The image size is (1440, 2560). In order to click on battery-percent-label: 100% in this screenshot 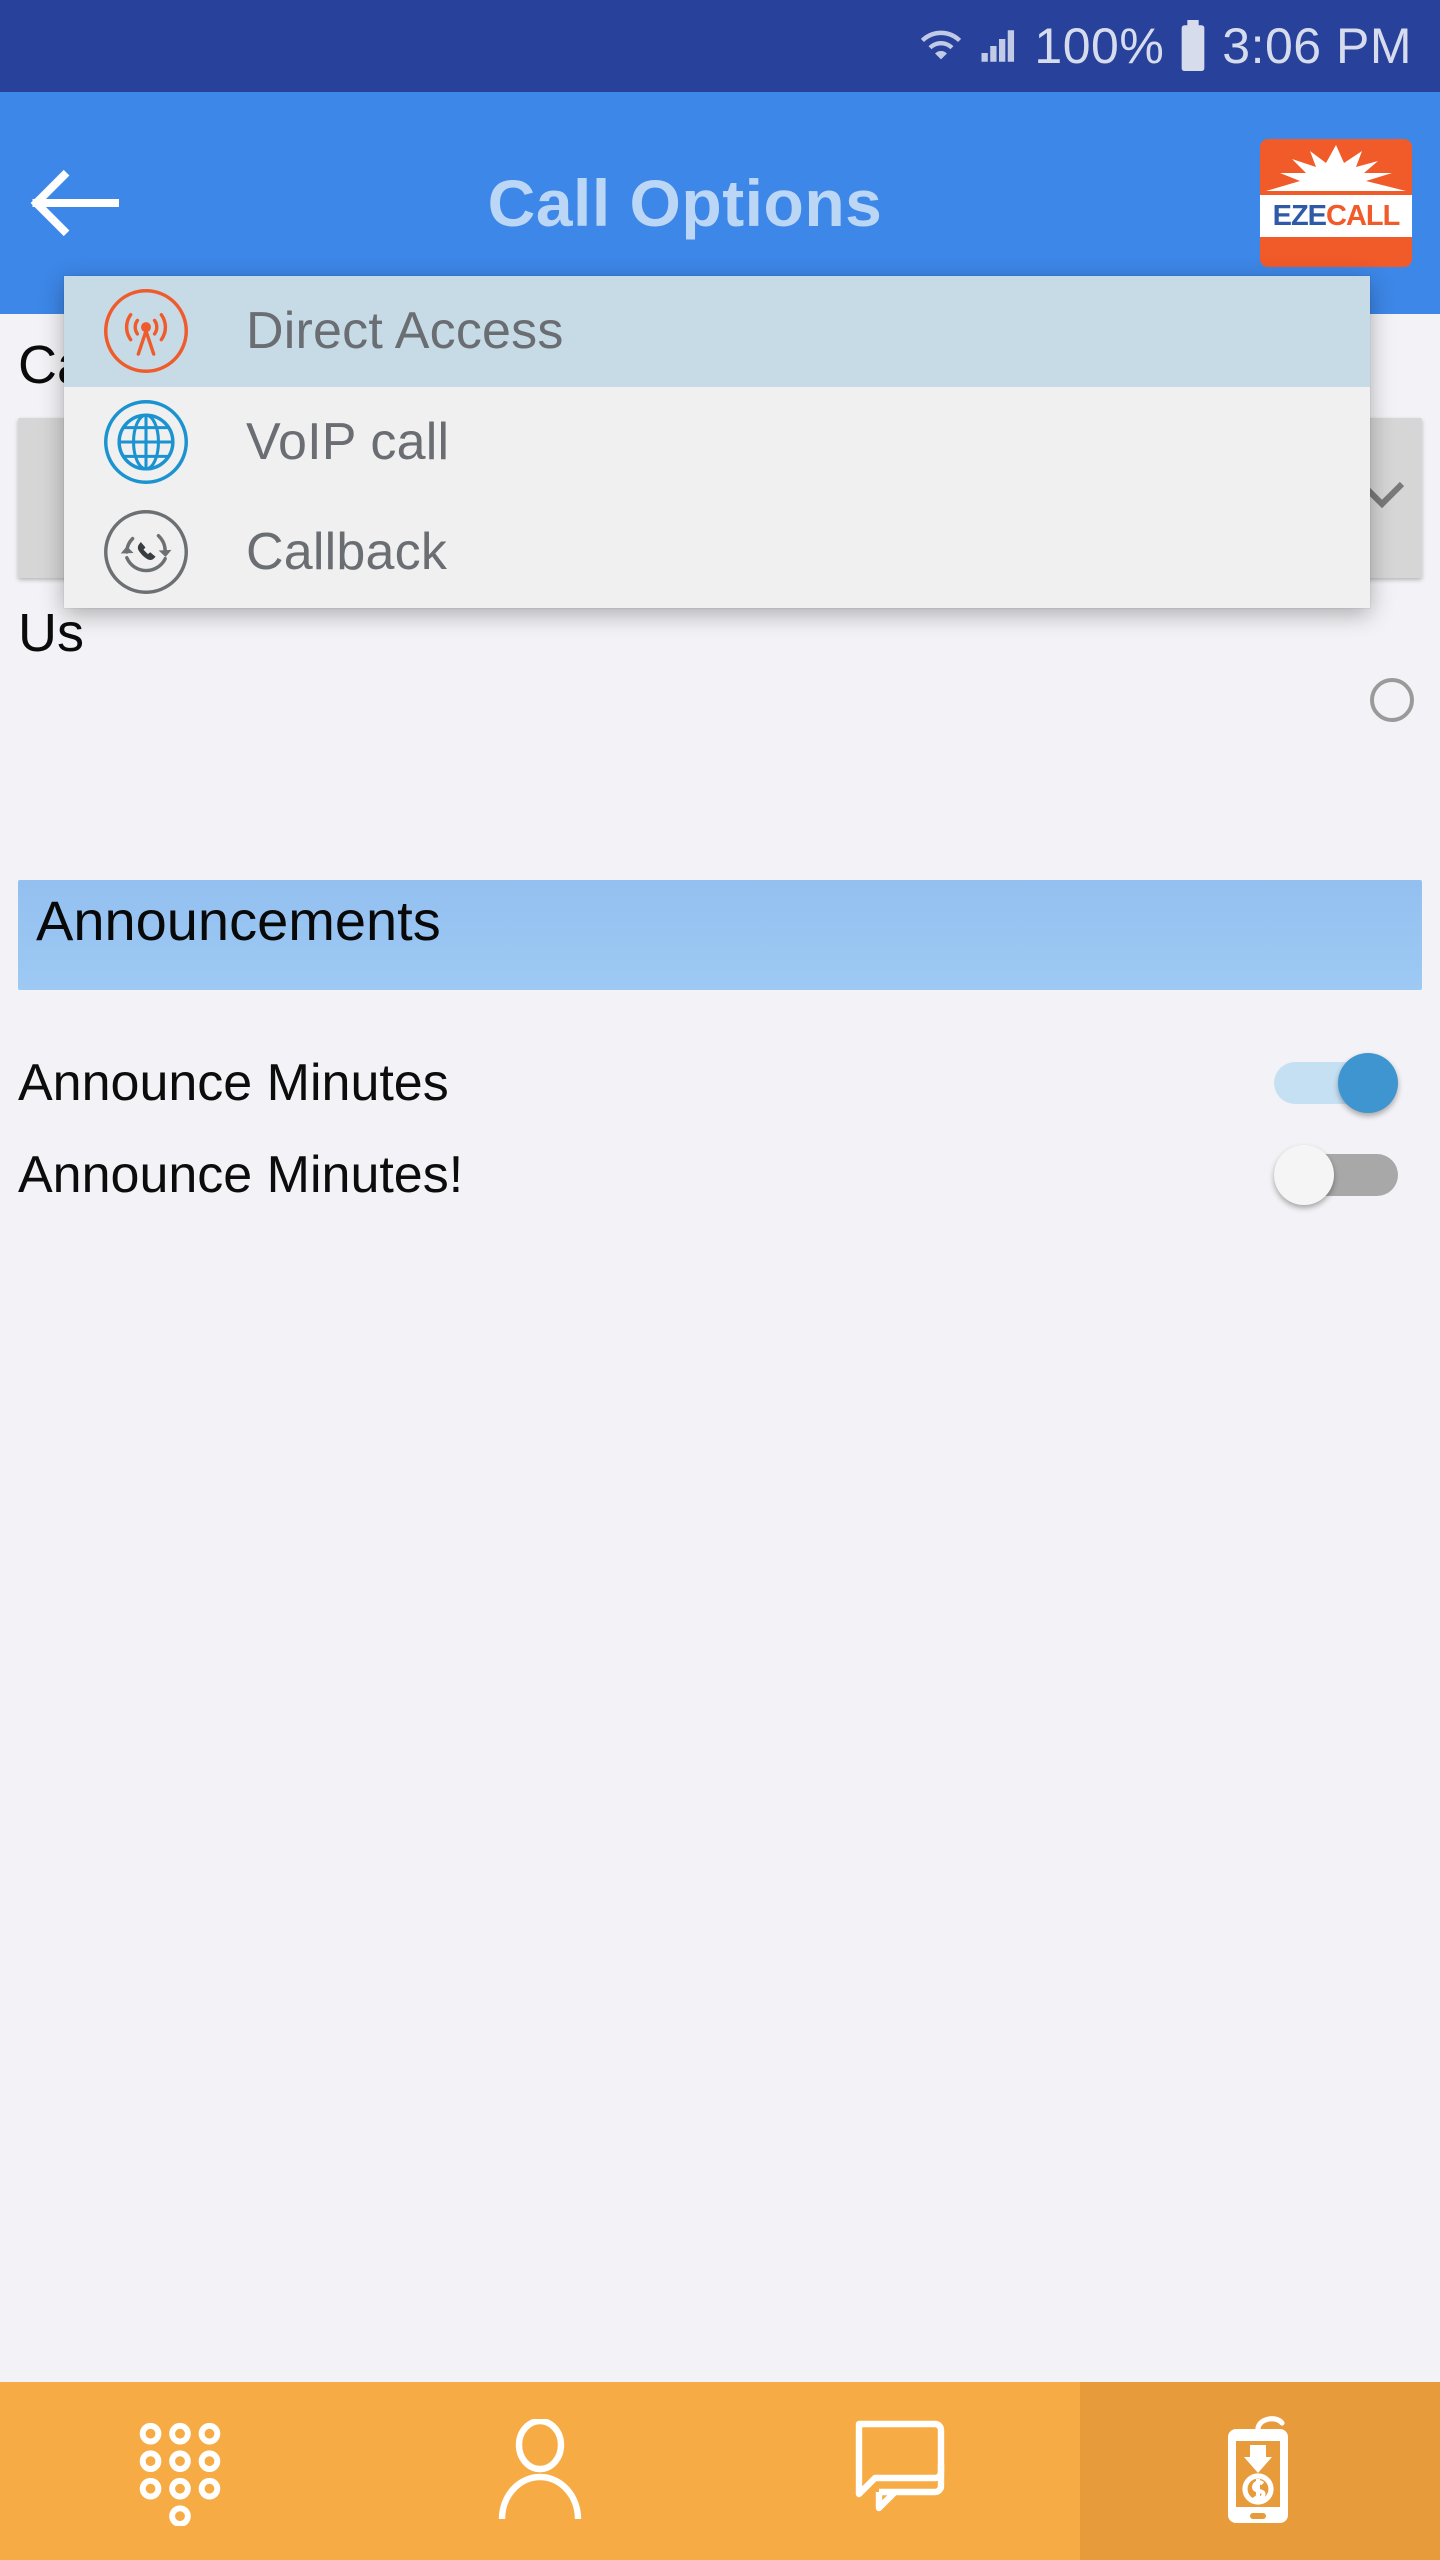, I will do `click(1099, 46)`.